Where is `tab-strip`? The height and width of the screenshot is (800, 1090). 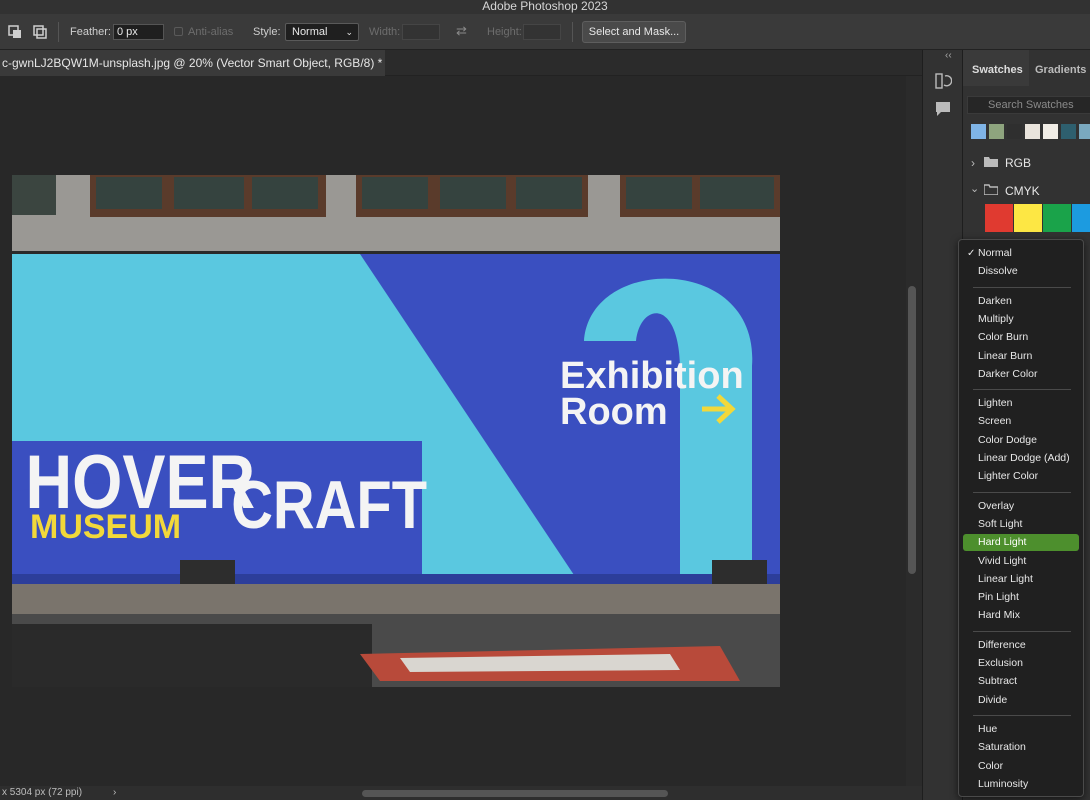
tab-strip is located at coordinates (654, 63).